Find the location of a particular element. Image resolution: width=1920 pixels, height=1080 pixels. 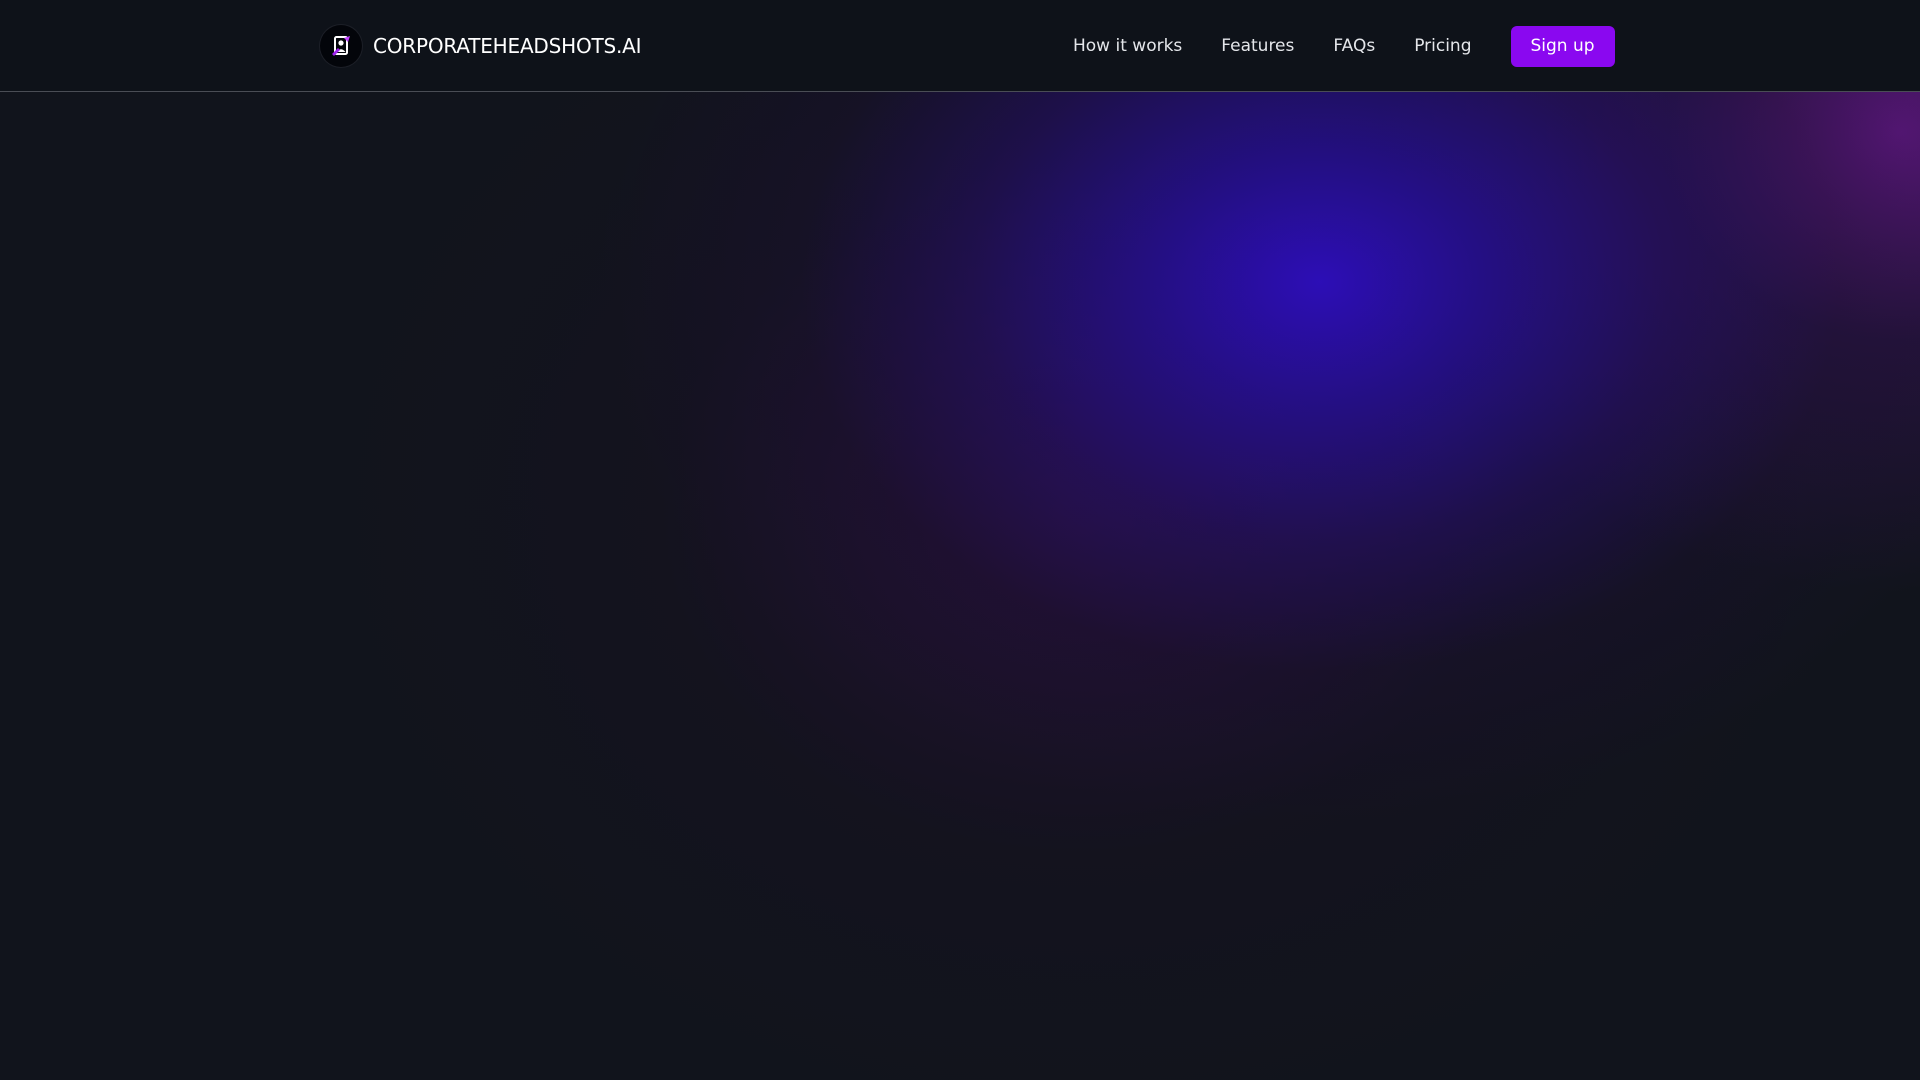

signup-button: Sign up is located at coordinates (1562, 46).